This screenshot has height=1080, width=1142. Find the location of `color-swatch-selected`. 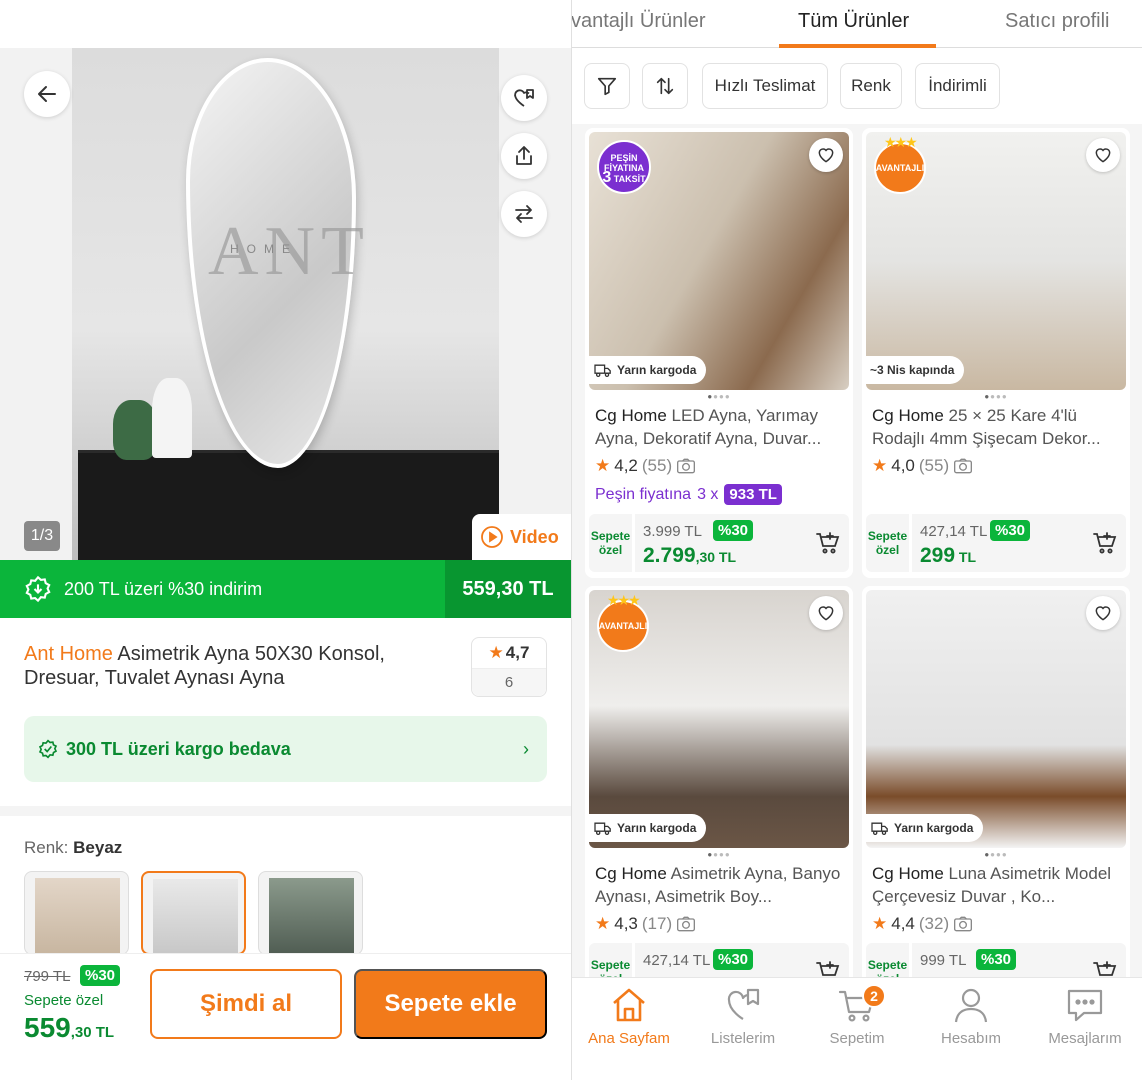

color-swatch-selected is located at coordinates (193, 913).